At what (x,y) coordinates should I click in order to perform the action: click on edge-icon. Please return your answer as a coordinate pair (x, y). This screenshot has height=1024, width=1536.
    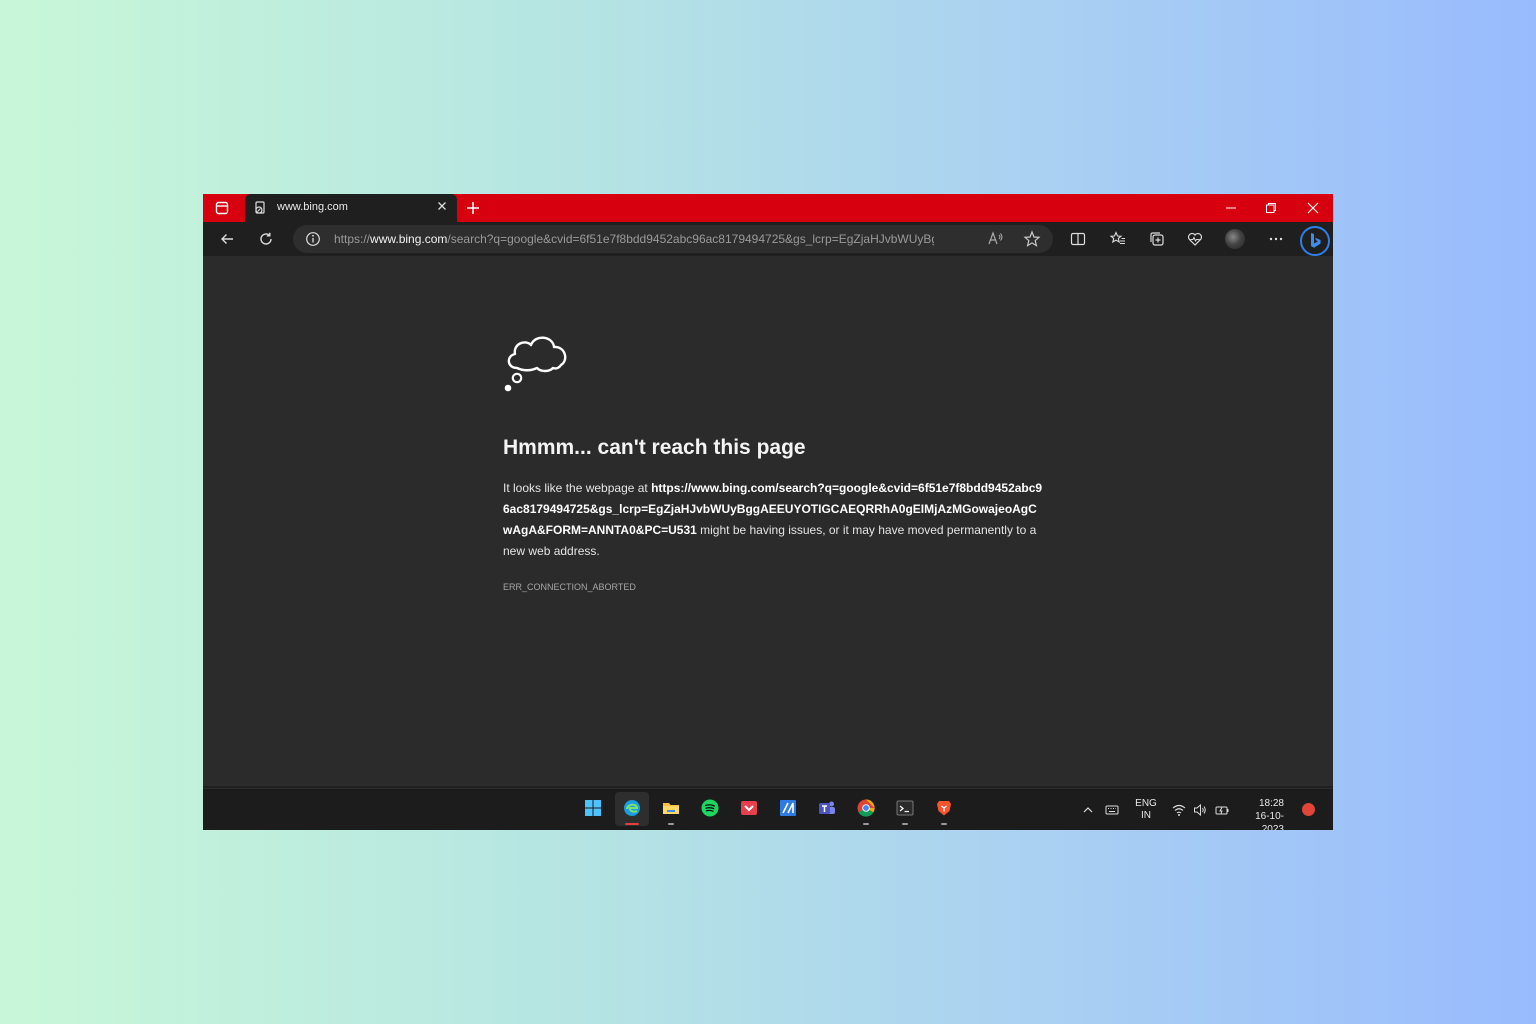
    Looking at the image, I should click on (632, 808).